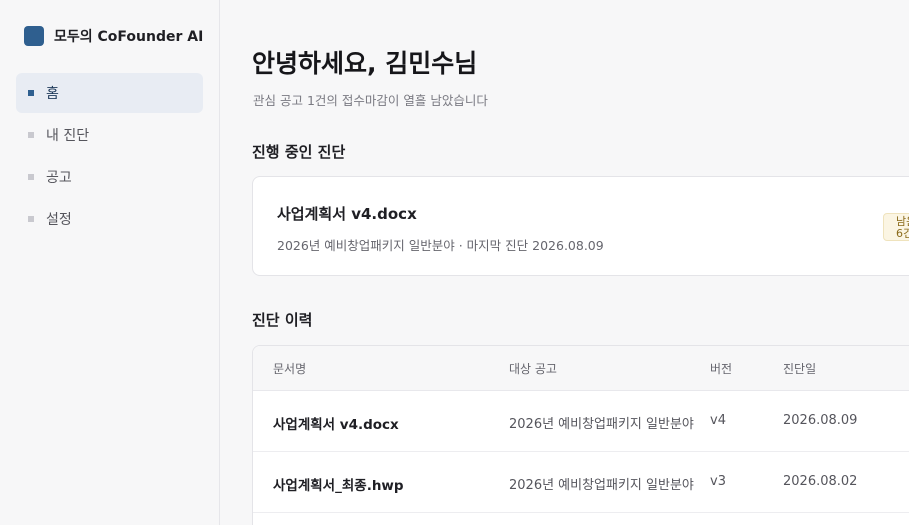  I want to click on sidebar-item-label: 공고, so click(59, 178).